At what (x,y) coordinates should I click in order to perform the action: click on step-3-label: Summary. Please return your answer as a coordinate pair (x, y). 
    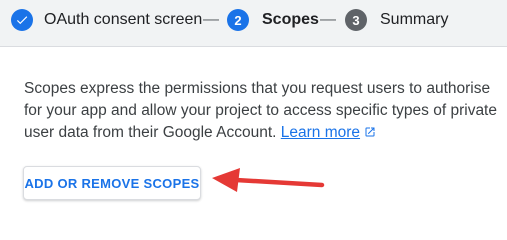
    Looking at the image, I should click on (414, 19).